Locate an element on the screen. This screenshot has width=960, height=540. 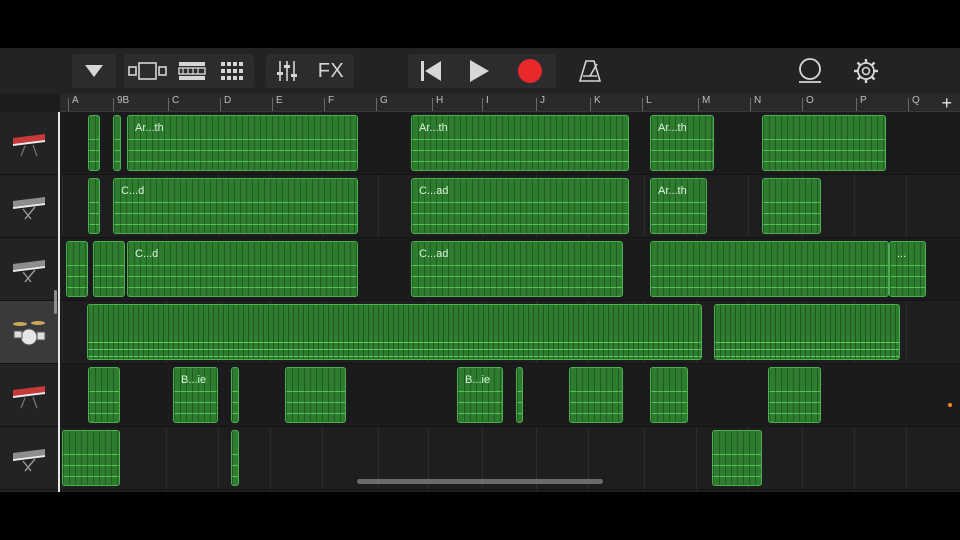
tracks-view-button is located at coordinates (192, 71).